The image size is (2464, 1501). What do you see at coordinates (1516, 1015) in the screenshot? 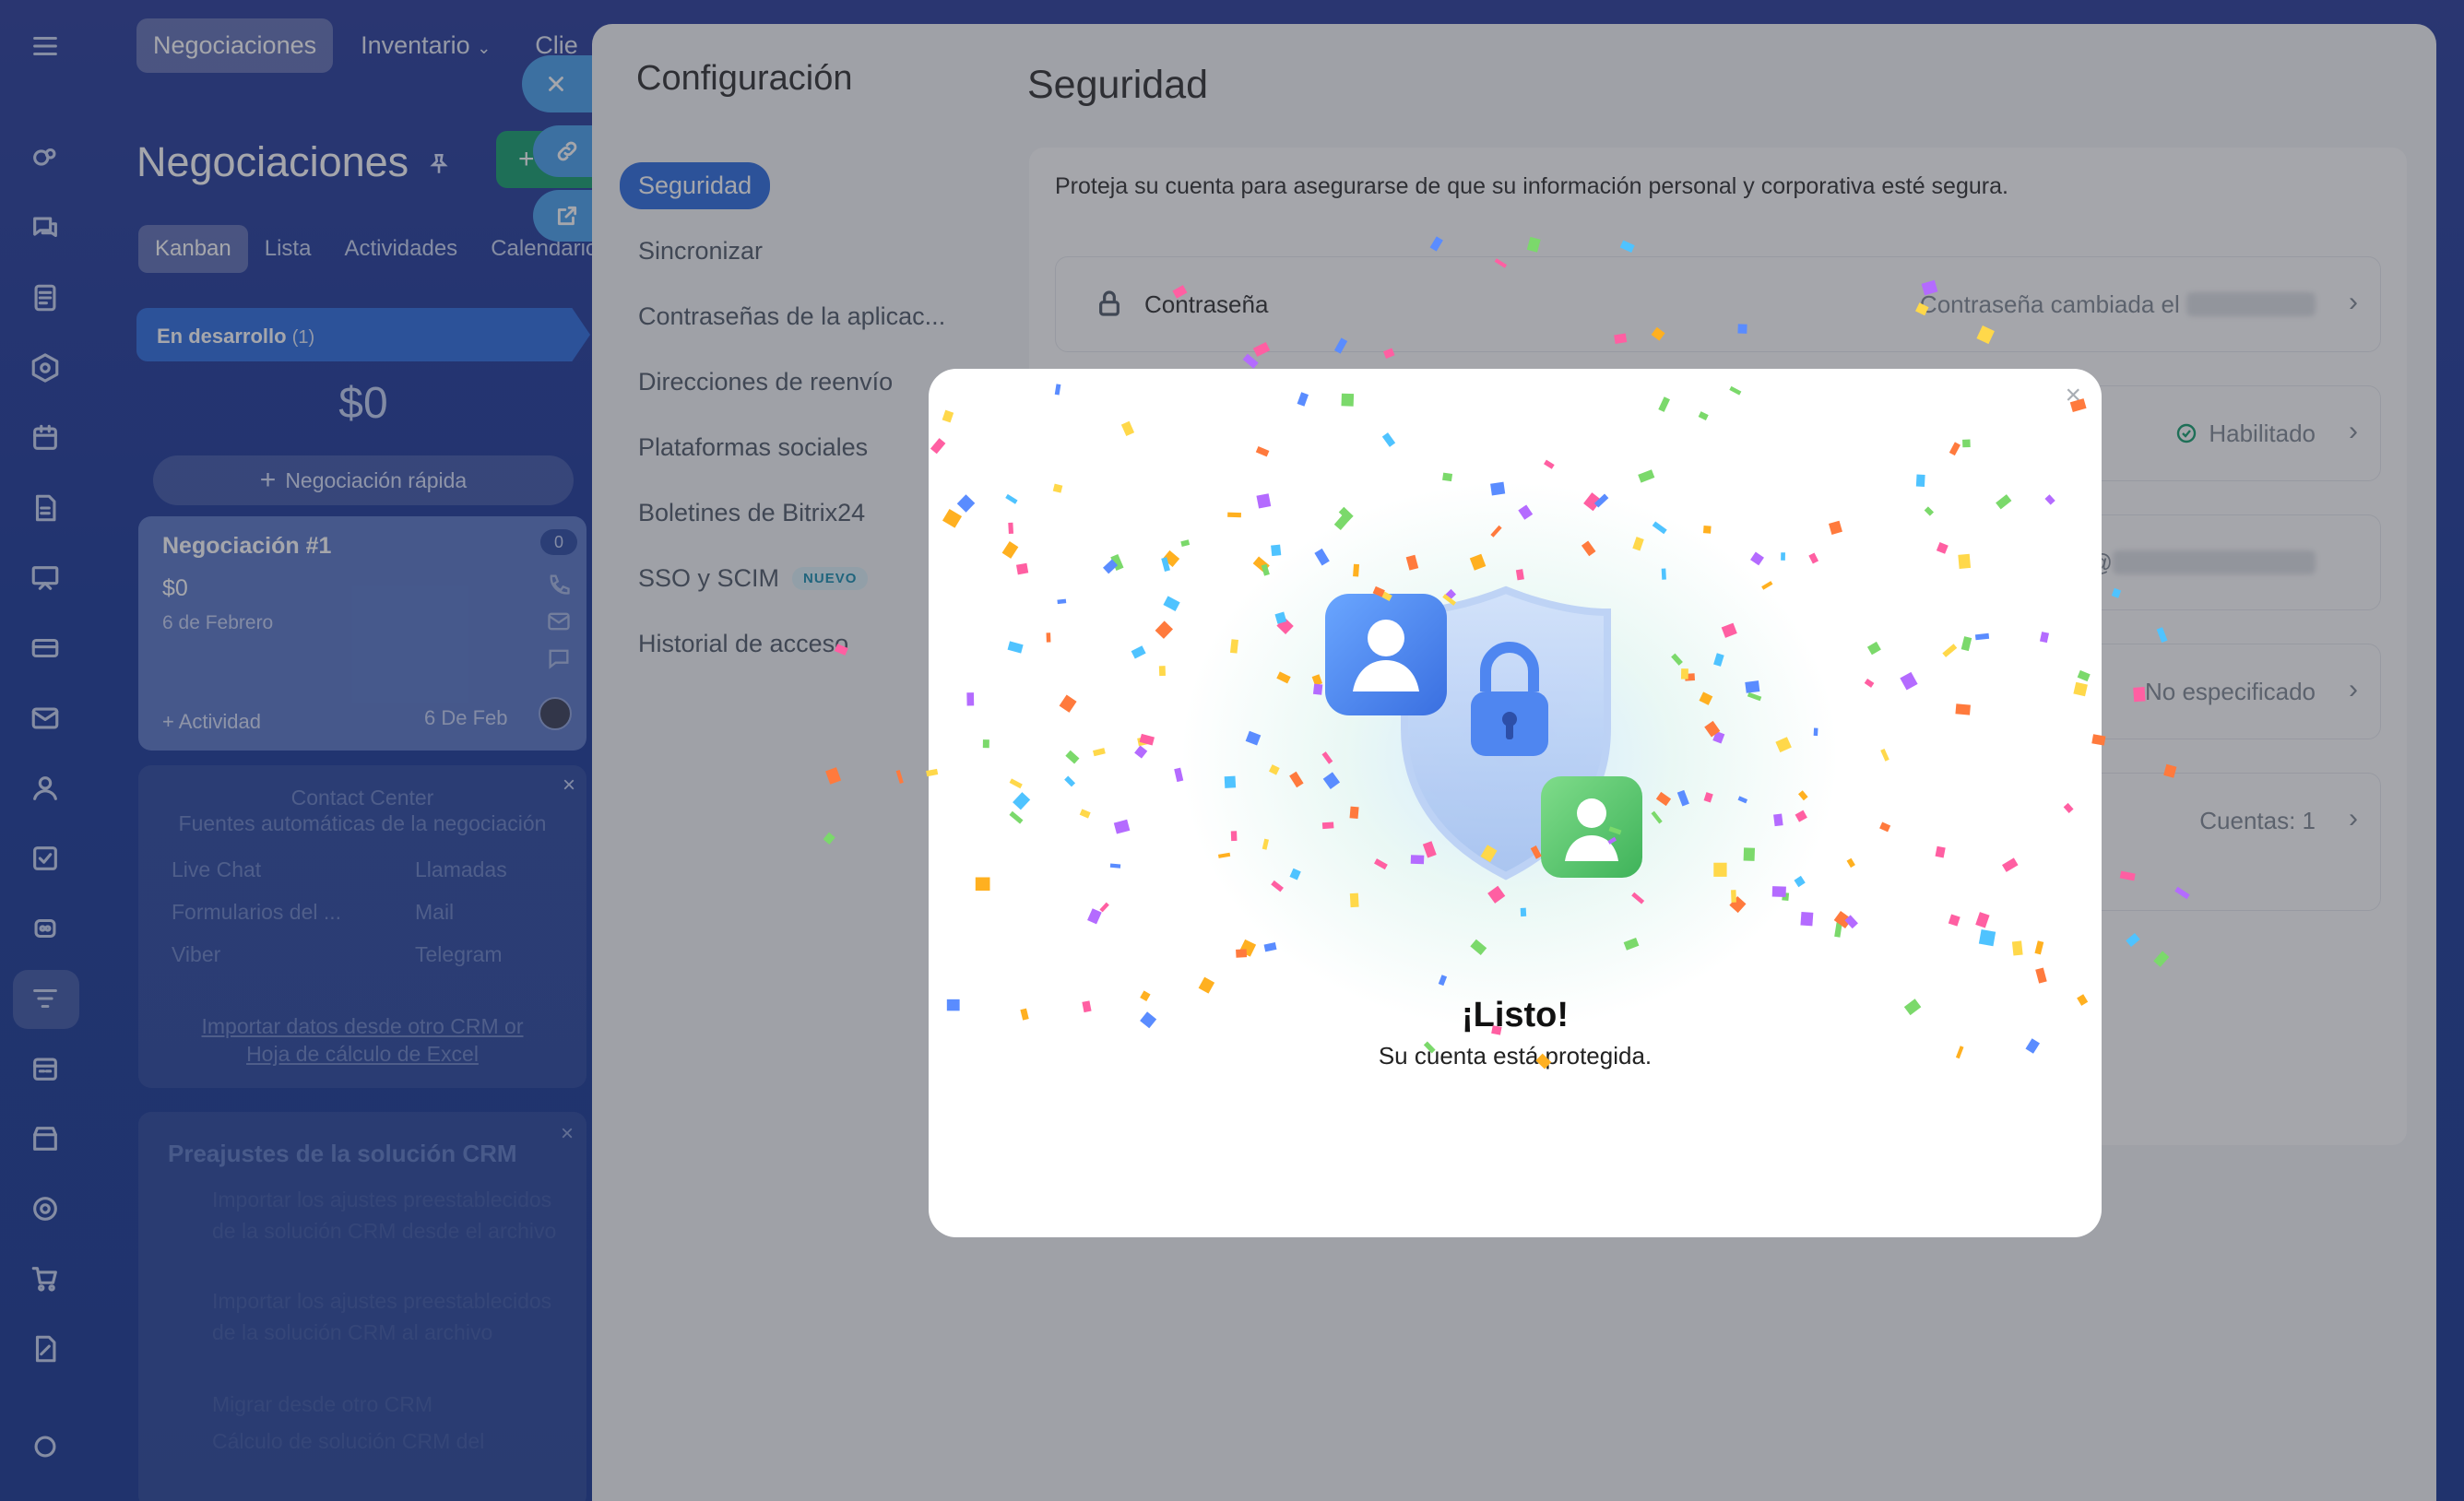
I see `modal-title: ¡Listo!` at bounding box center [1516, 1015].